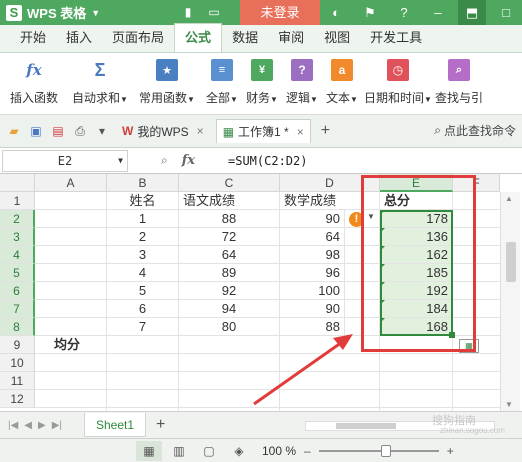 This screenshot has height=462, width=522. Describe the element at coordinates (102, 131) in the screenshot. I see `more-quick-actions-icon: ▾` at that location.